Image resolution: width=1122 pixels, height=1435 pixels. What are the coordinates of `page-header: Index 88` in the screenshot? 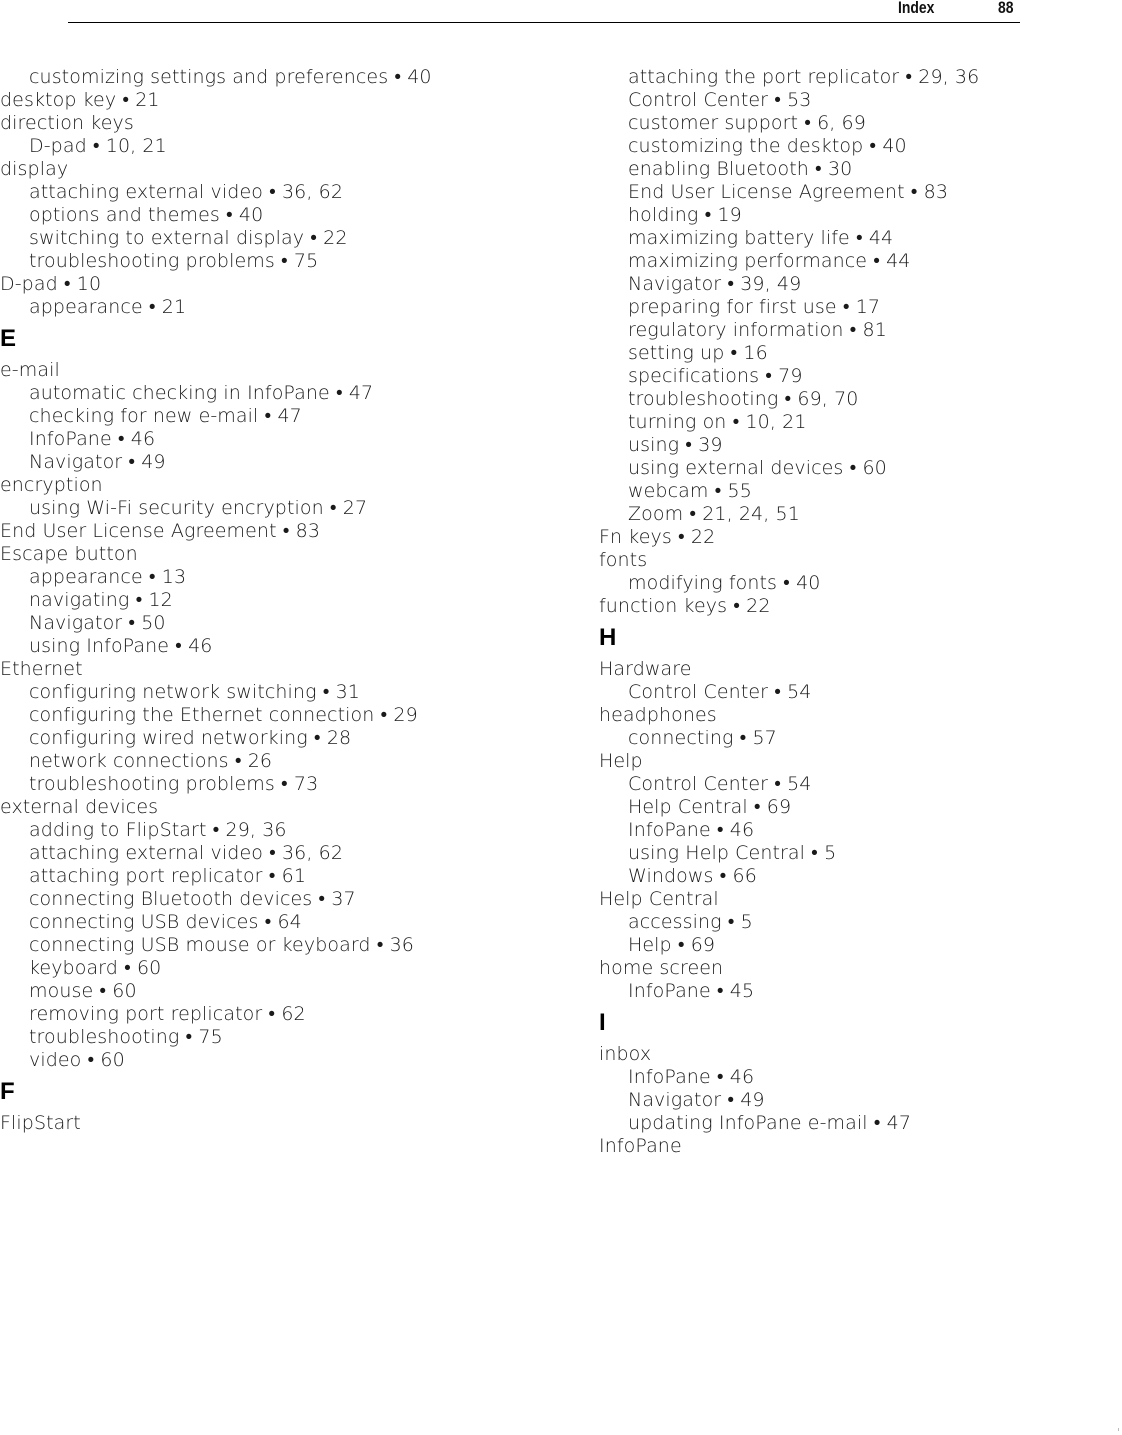 It's located at (544, 11).